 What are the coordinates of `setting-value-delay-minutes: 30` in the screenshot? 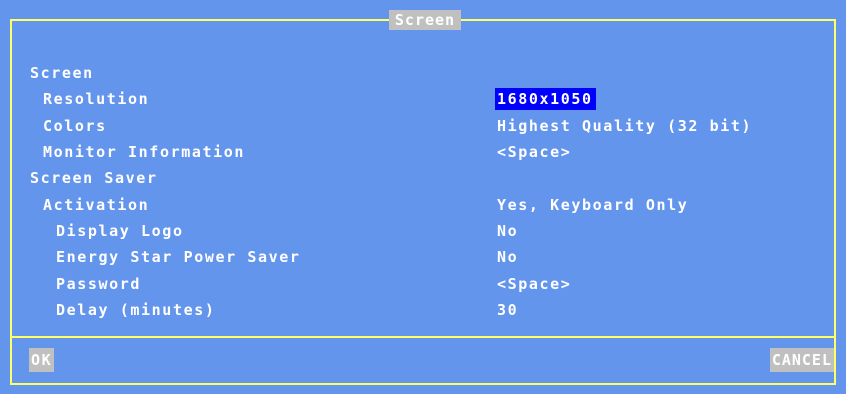 It's located at (507, 310).